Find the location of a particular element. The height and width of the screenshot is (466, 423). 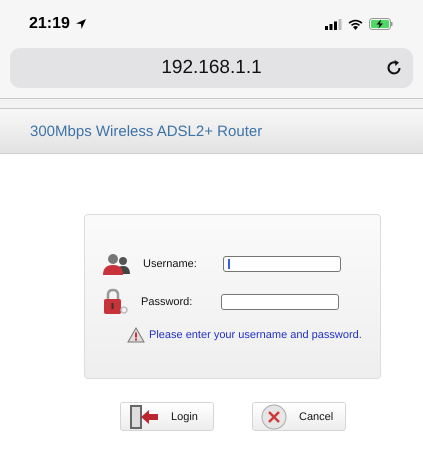

padlock-icon is located at coordinates (116, 302).